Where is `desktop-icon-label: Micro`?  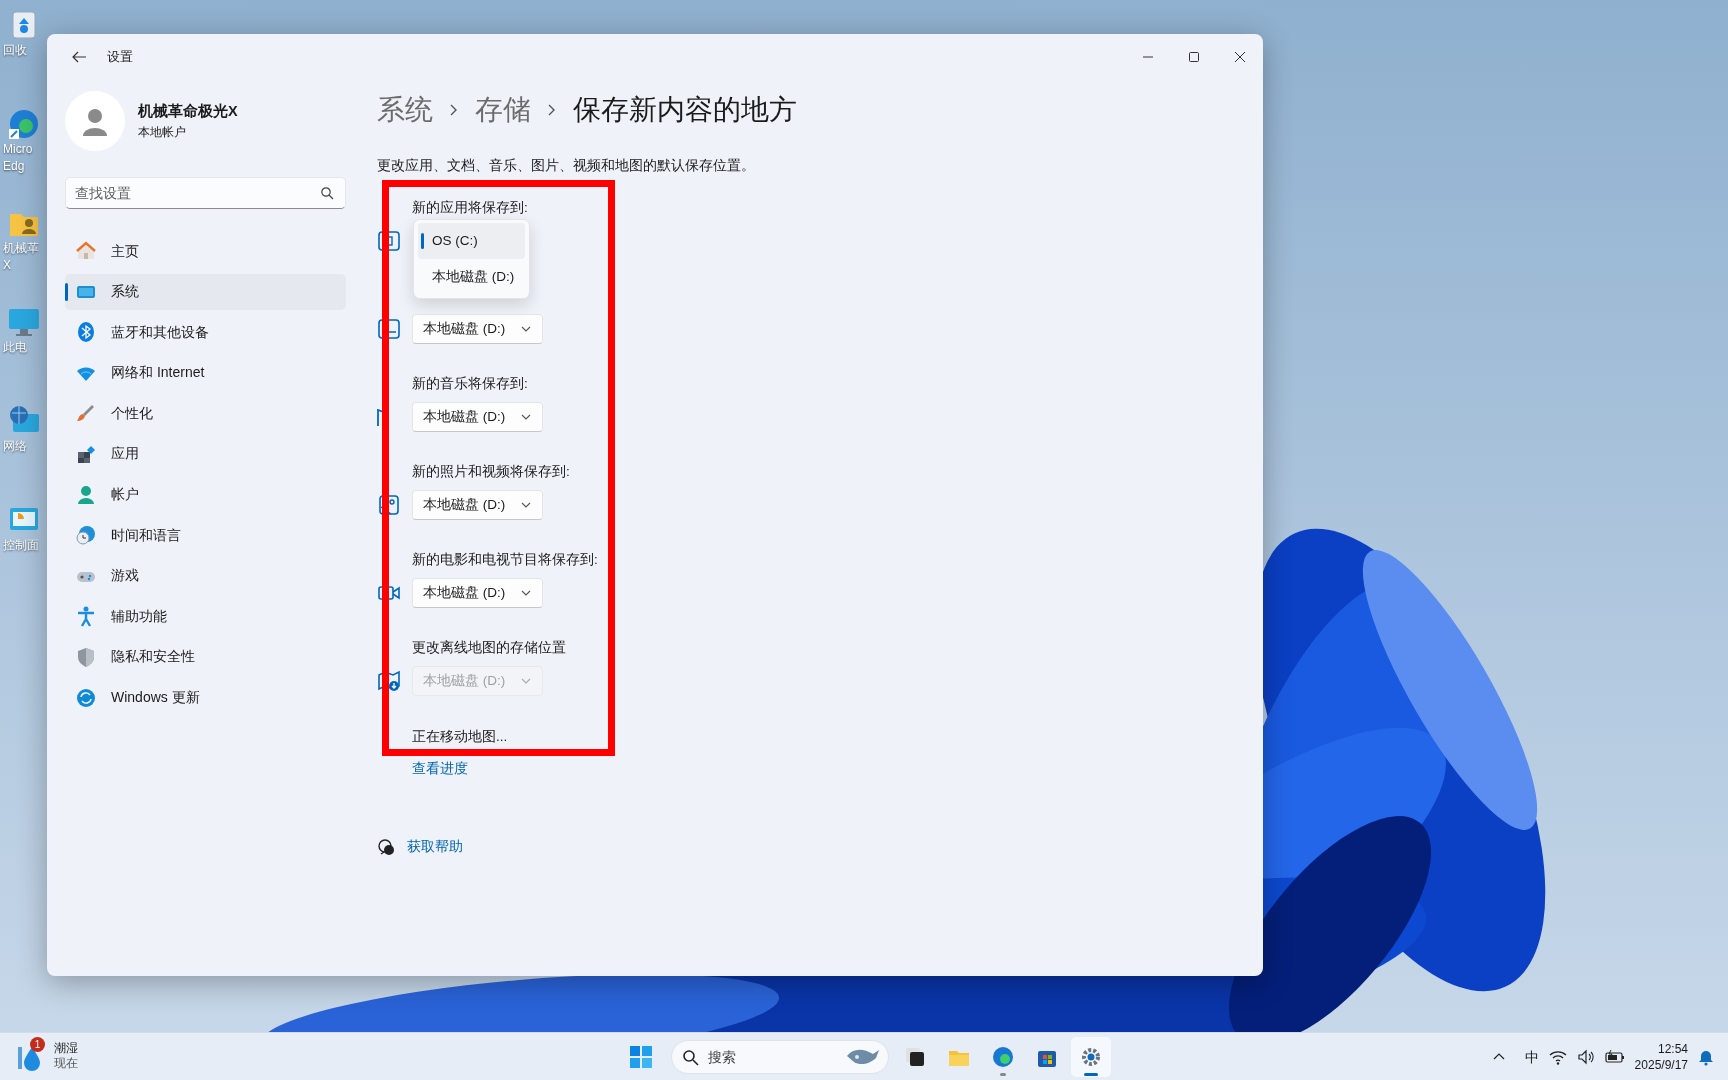 desktop-icon-label: Micro is located at coordinates (18, 149).